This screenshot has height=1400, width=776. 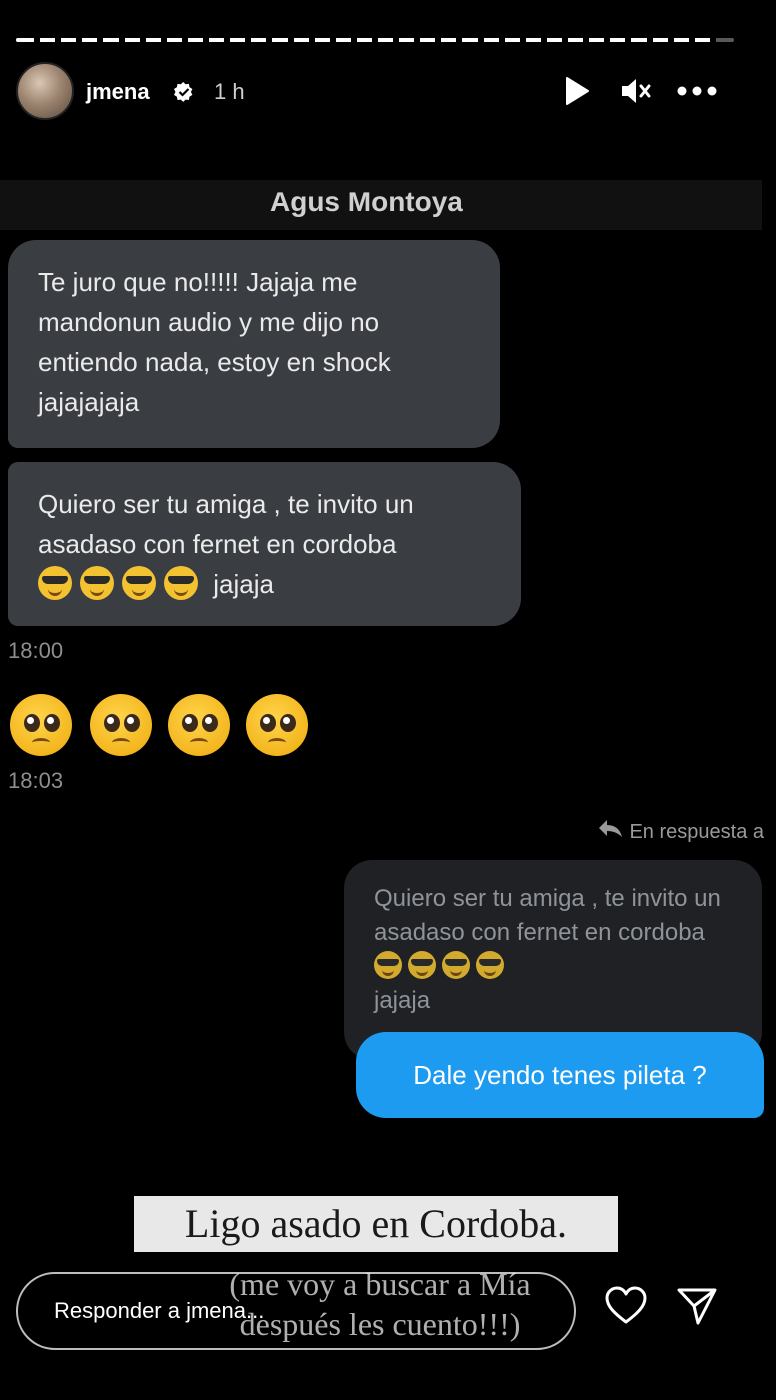 I want to click on message-timestamp: 18:03, so click(x=36, y=780).